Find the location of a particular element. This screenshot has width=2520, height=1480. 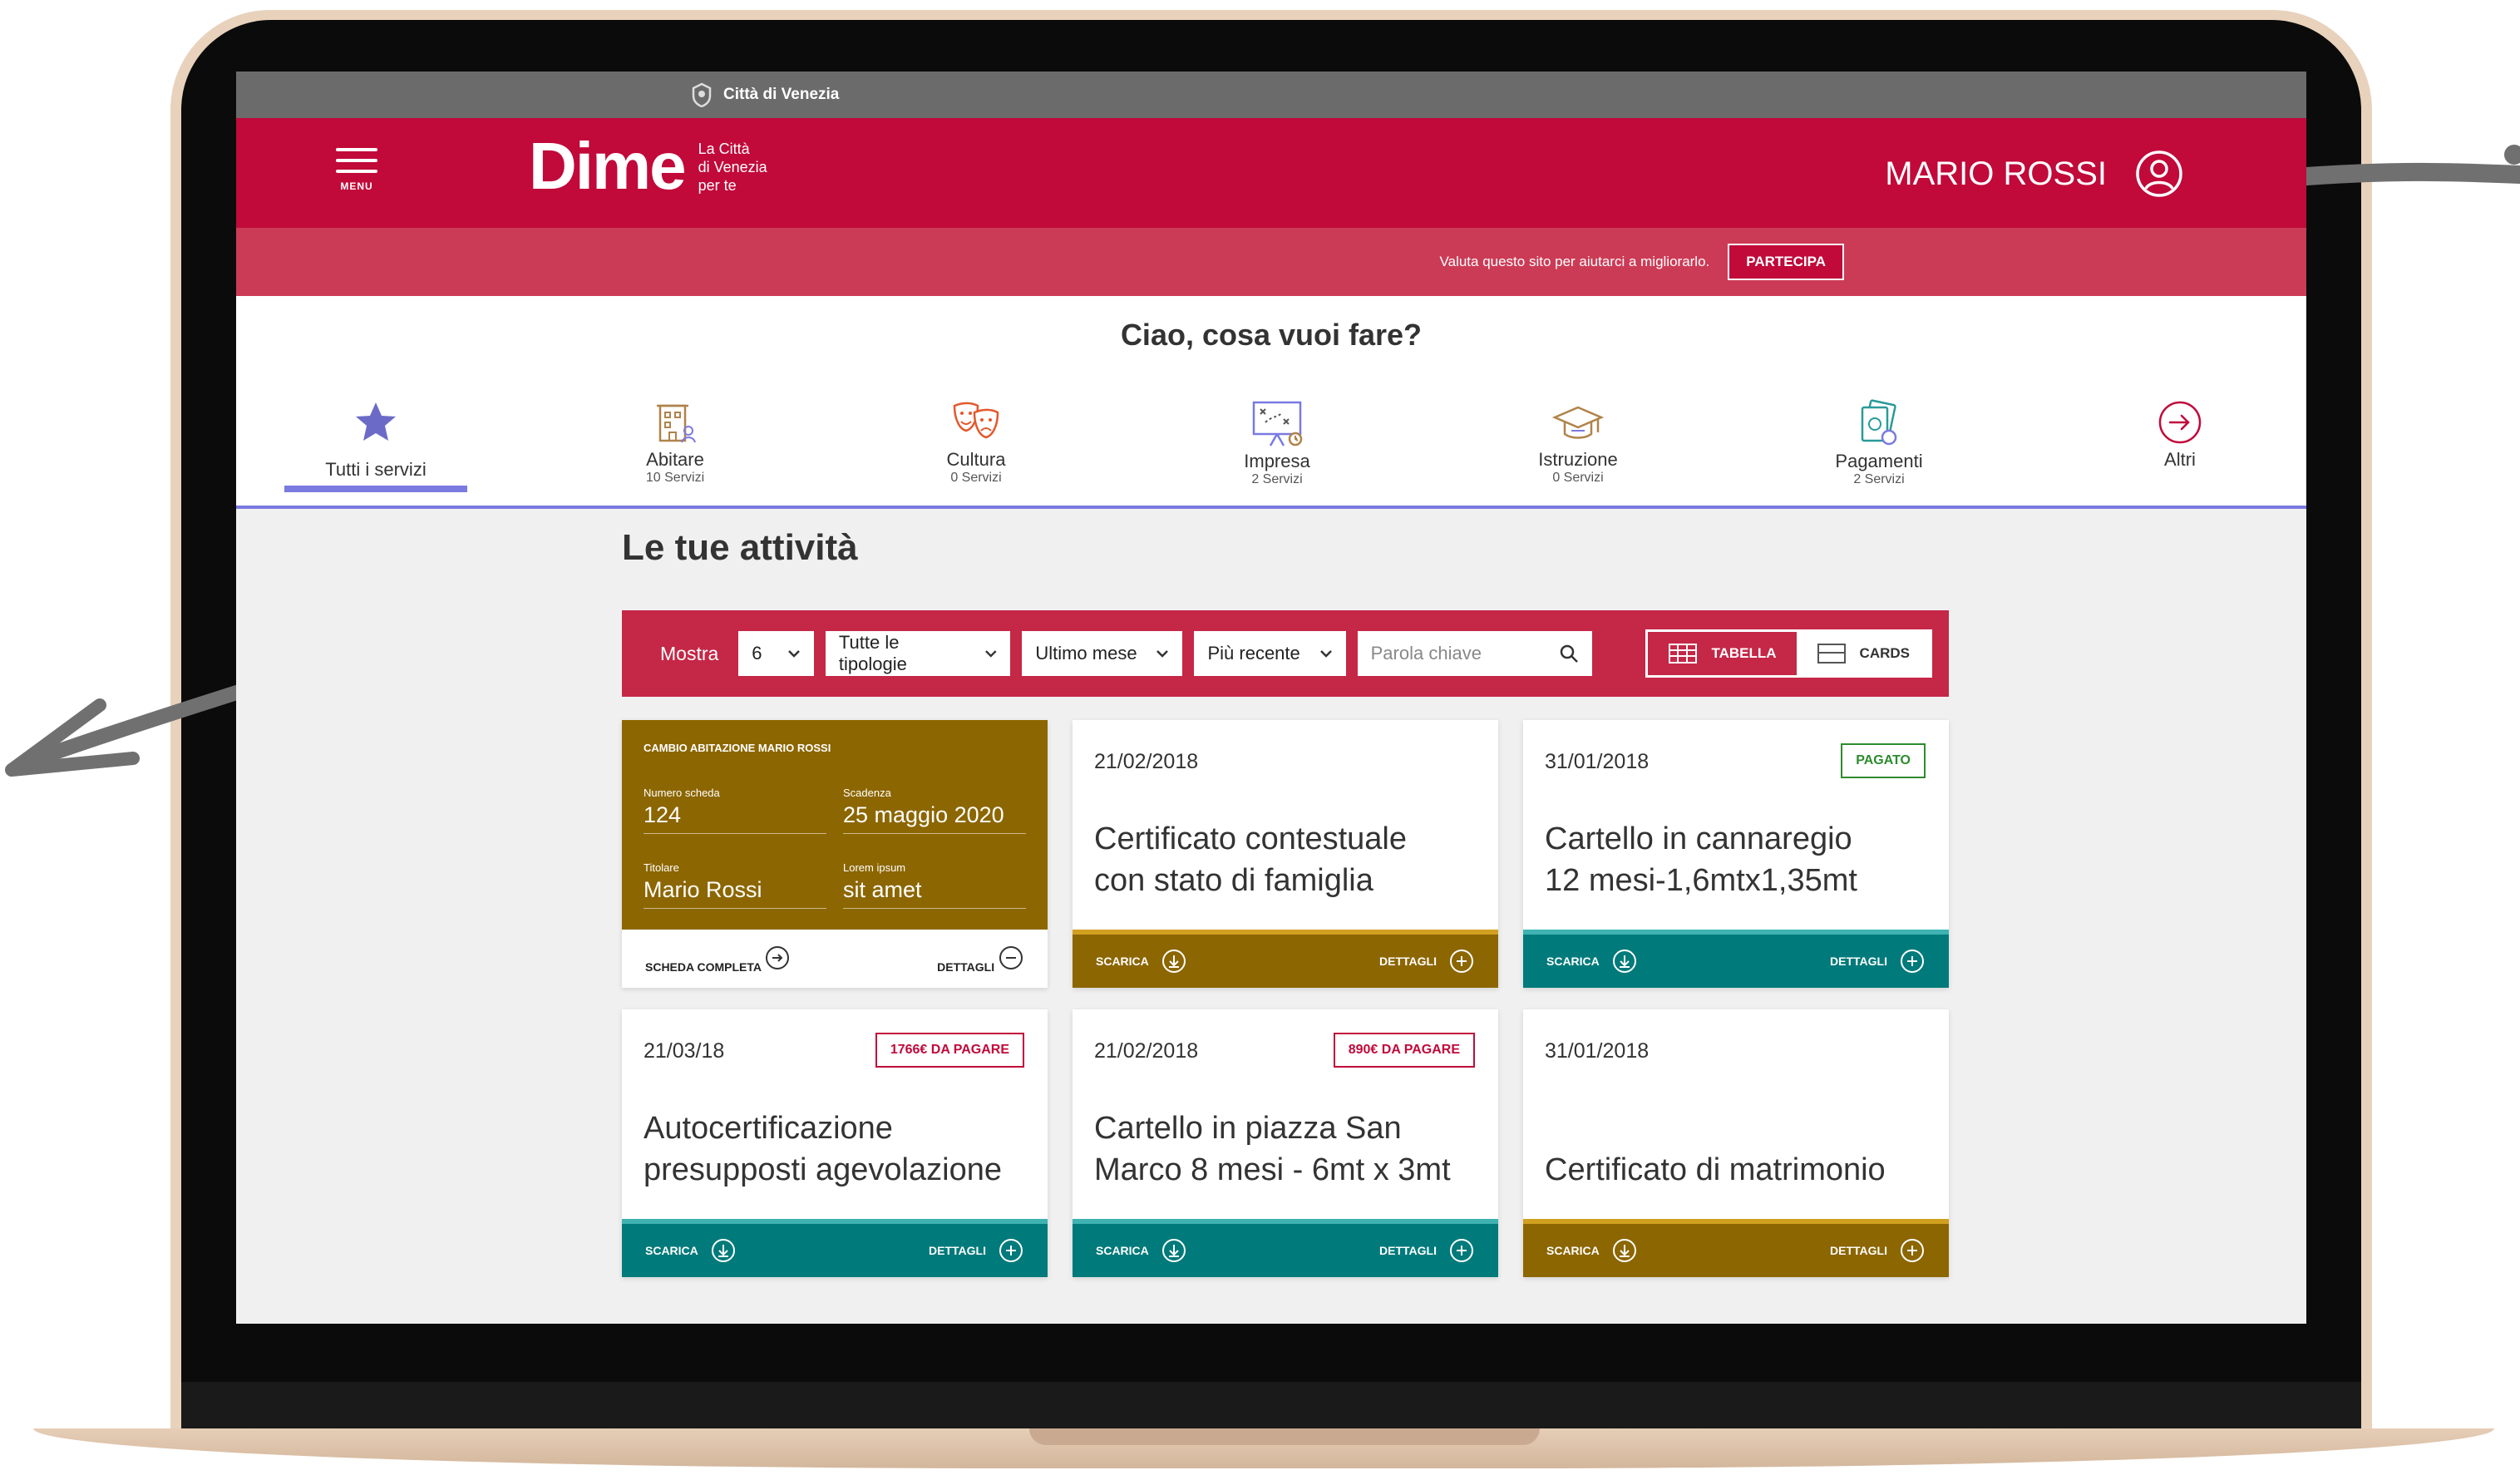

partecipa-button: PARTECIPA is located at coordinates (1786, 262).